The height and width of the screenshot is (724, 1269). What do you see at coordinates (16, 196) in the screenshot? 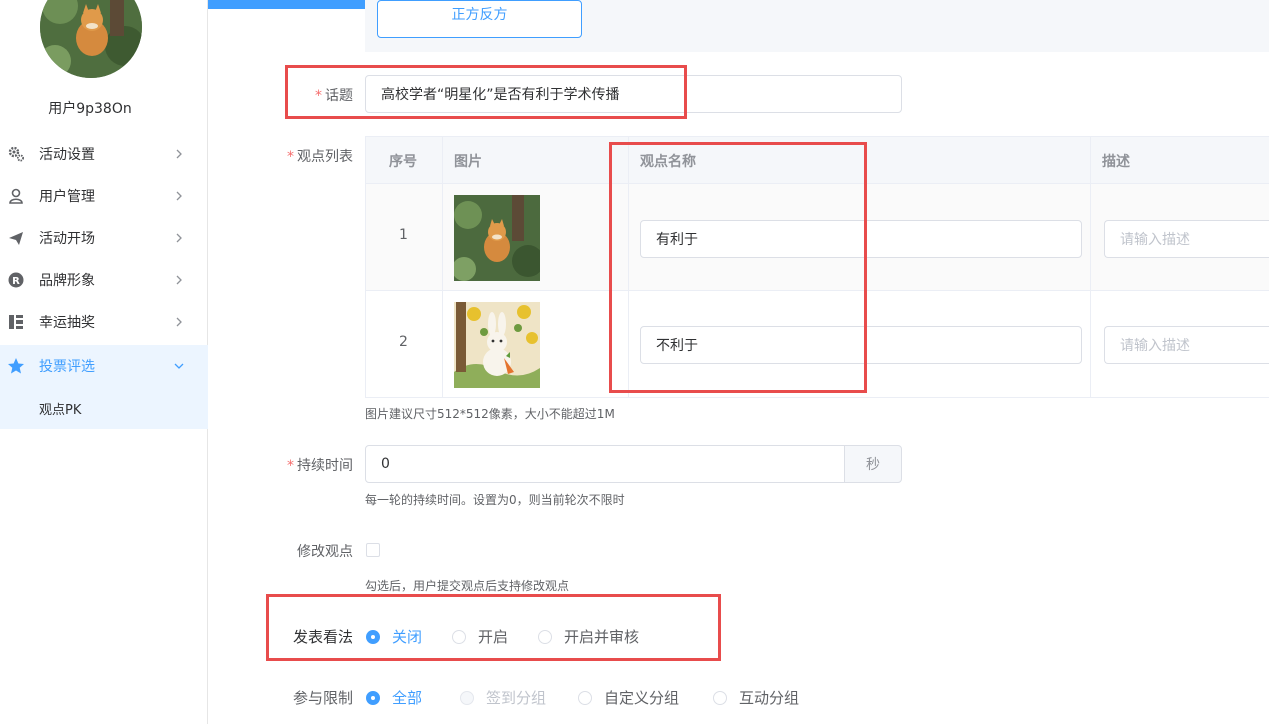
I see `user-icon` at bounding box center [16, 196].